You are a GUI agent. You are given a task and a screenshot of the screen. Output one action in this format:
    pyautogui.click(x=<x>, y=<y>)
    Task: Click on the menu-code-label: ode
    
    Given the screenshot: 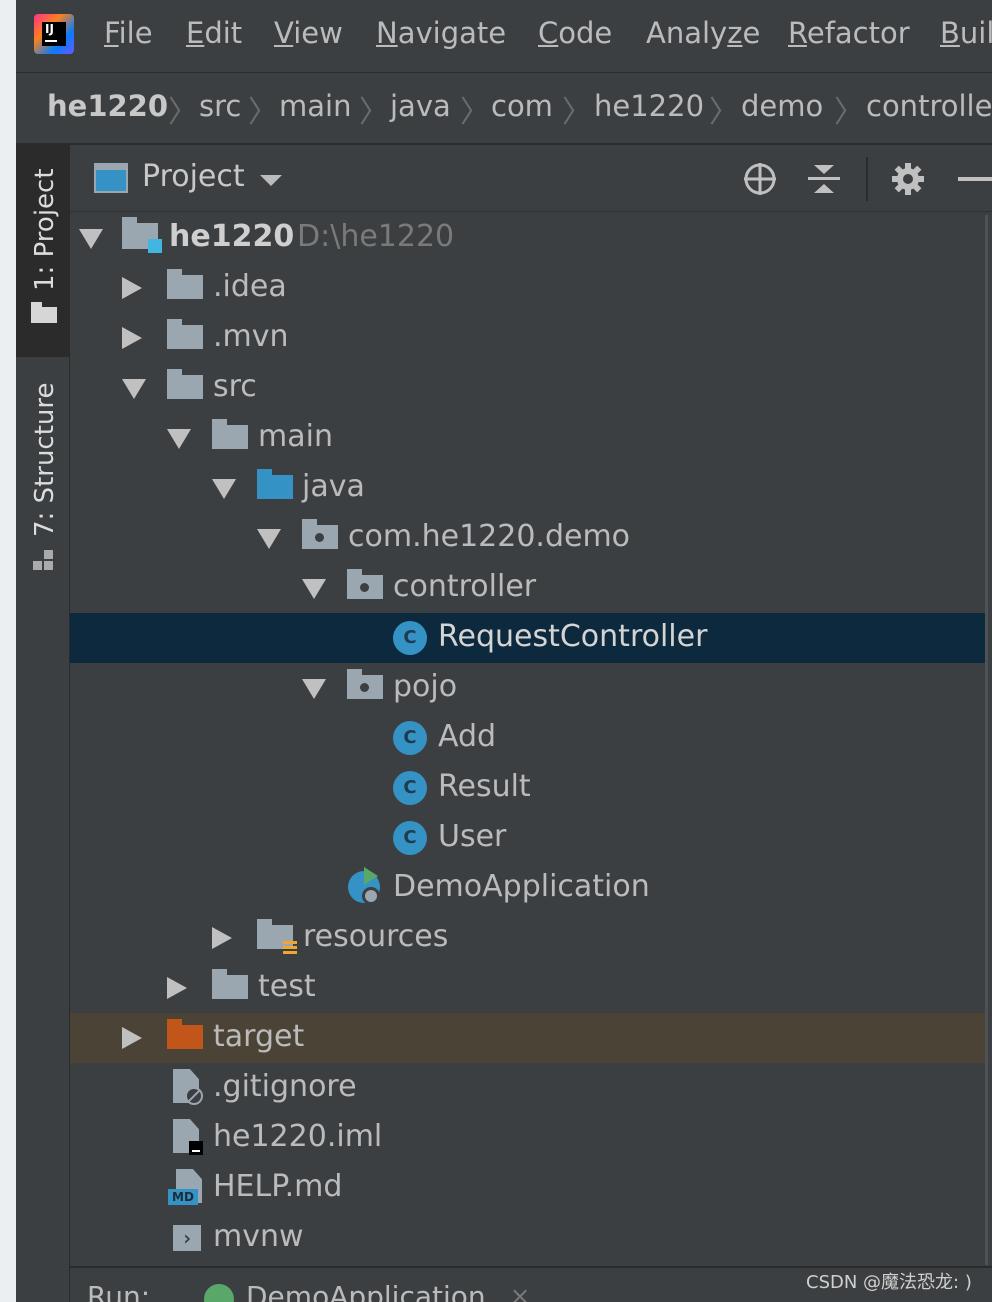 What is the action you would take?
    pyautogui.click(x=585, y=33)
    